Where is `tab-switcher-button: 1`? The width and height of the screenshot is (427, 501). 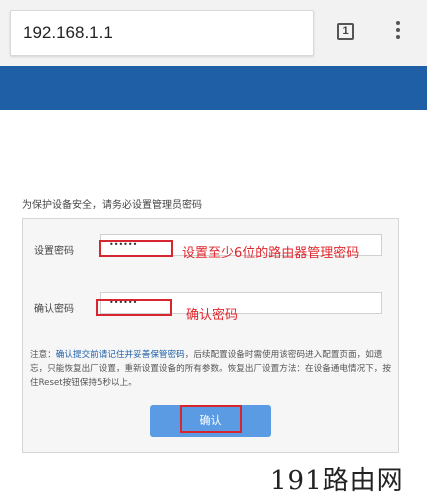
tab-switcher-button: 1 is located at coordinates (345, 31).